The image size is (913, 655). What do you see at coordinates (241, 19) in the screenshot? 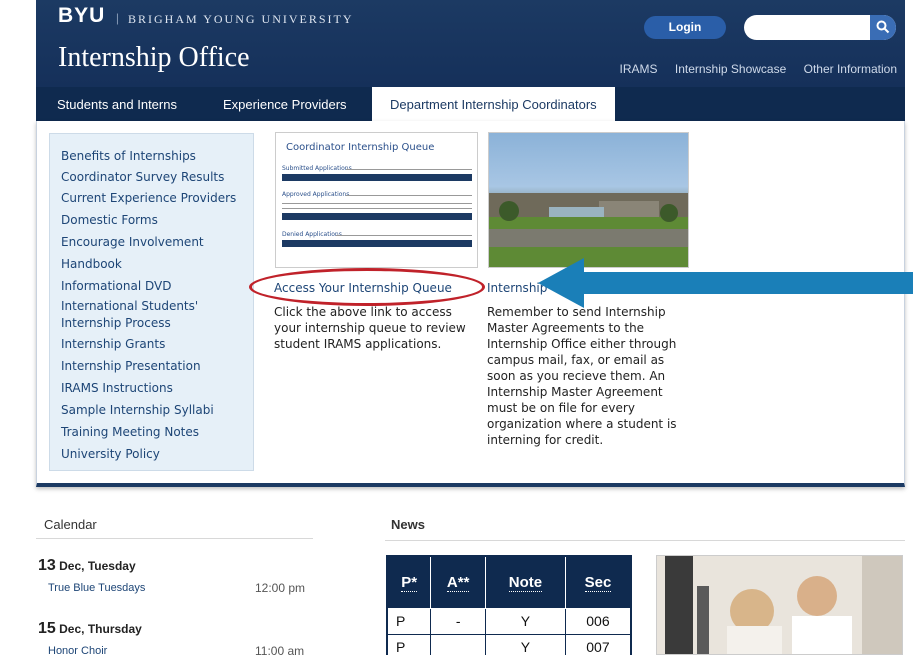
I see `university-name: BRIGHAM YOUNG UNIVERSITY` at bounding box center [241, 19].